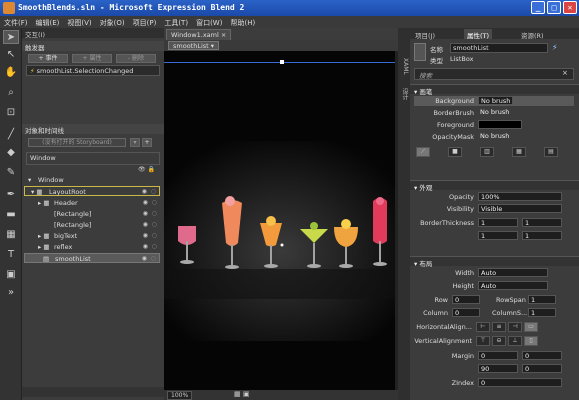 Image resolution: width=579 pixels, height=400 pixels. I want to click on text-tool-icon: T, so click(11, 255).